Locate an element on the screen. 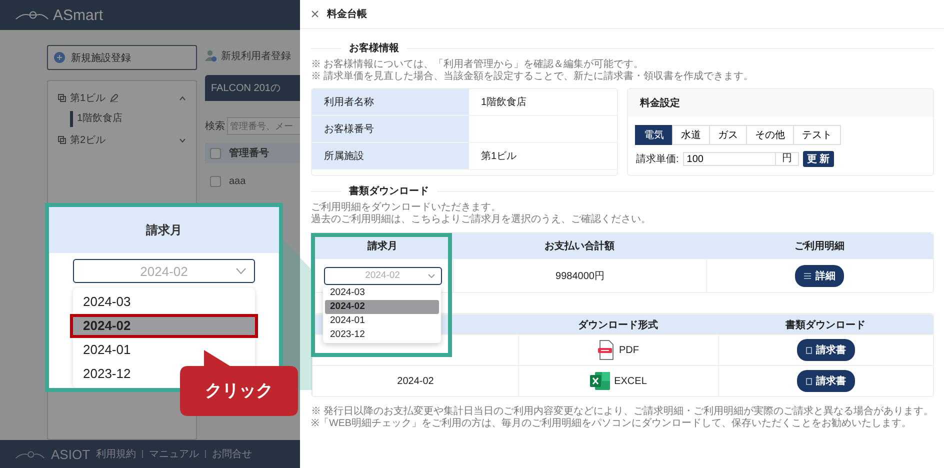  note-text: ※ お客様情報については、「利用者管理から」を確認＆編集が可能です。 is located at coordinates (478, 64).